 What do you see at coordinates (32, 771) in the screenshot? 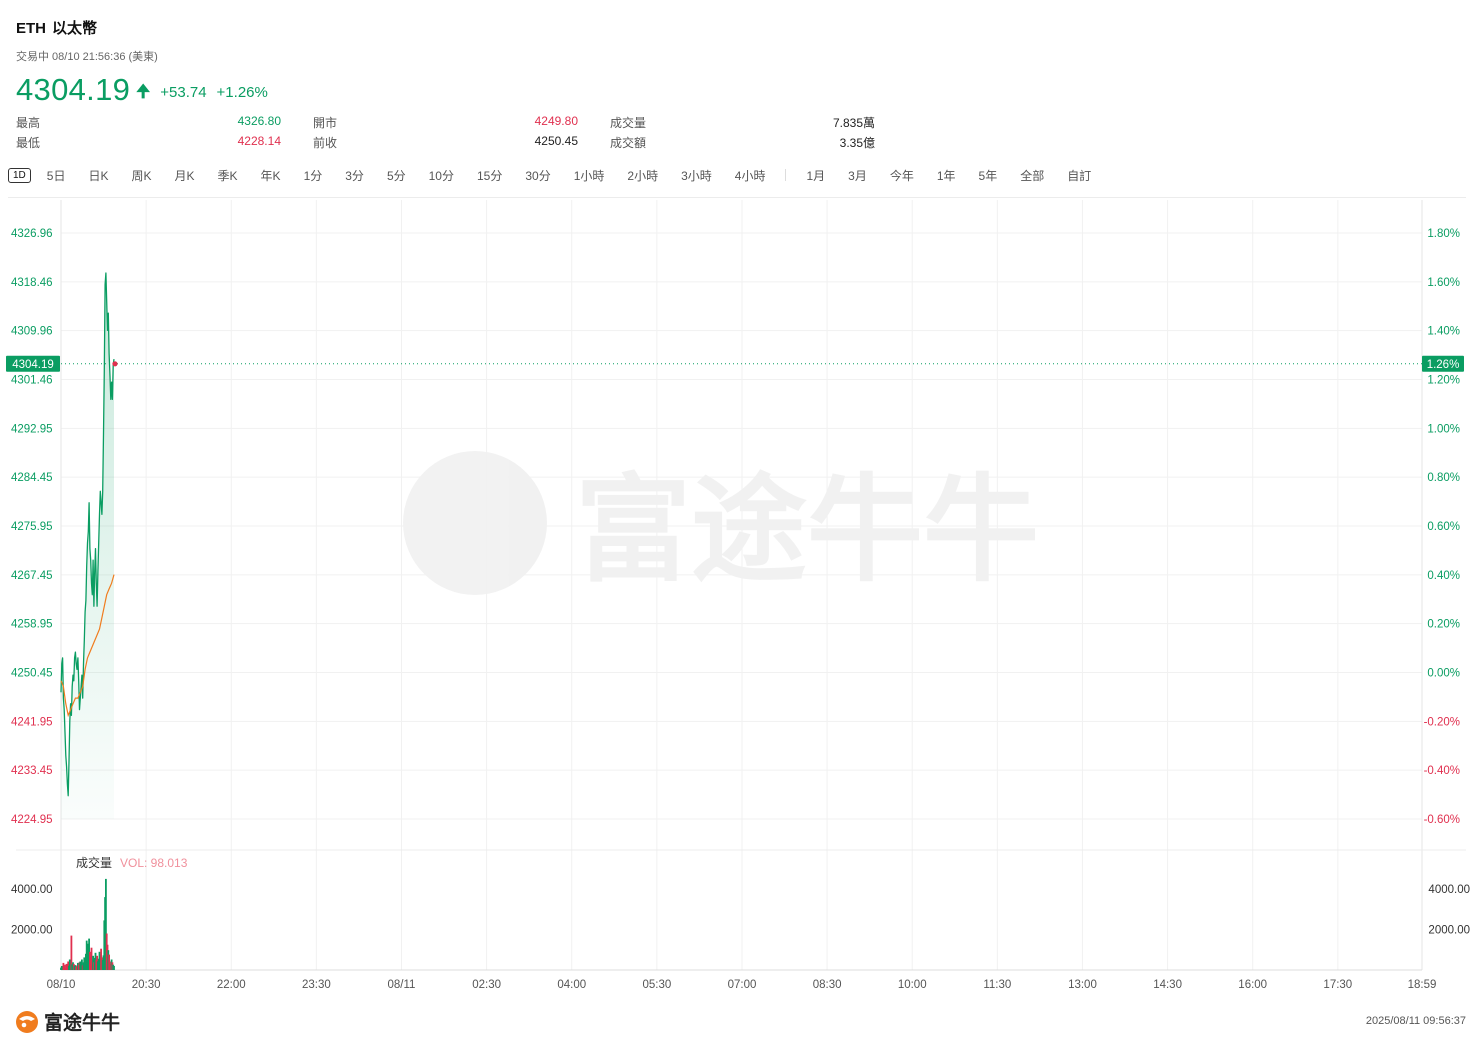
I see `price-tick-label: 4233.45` at bounding box center [32, 771].